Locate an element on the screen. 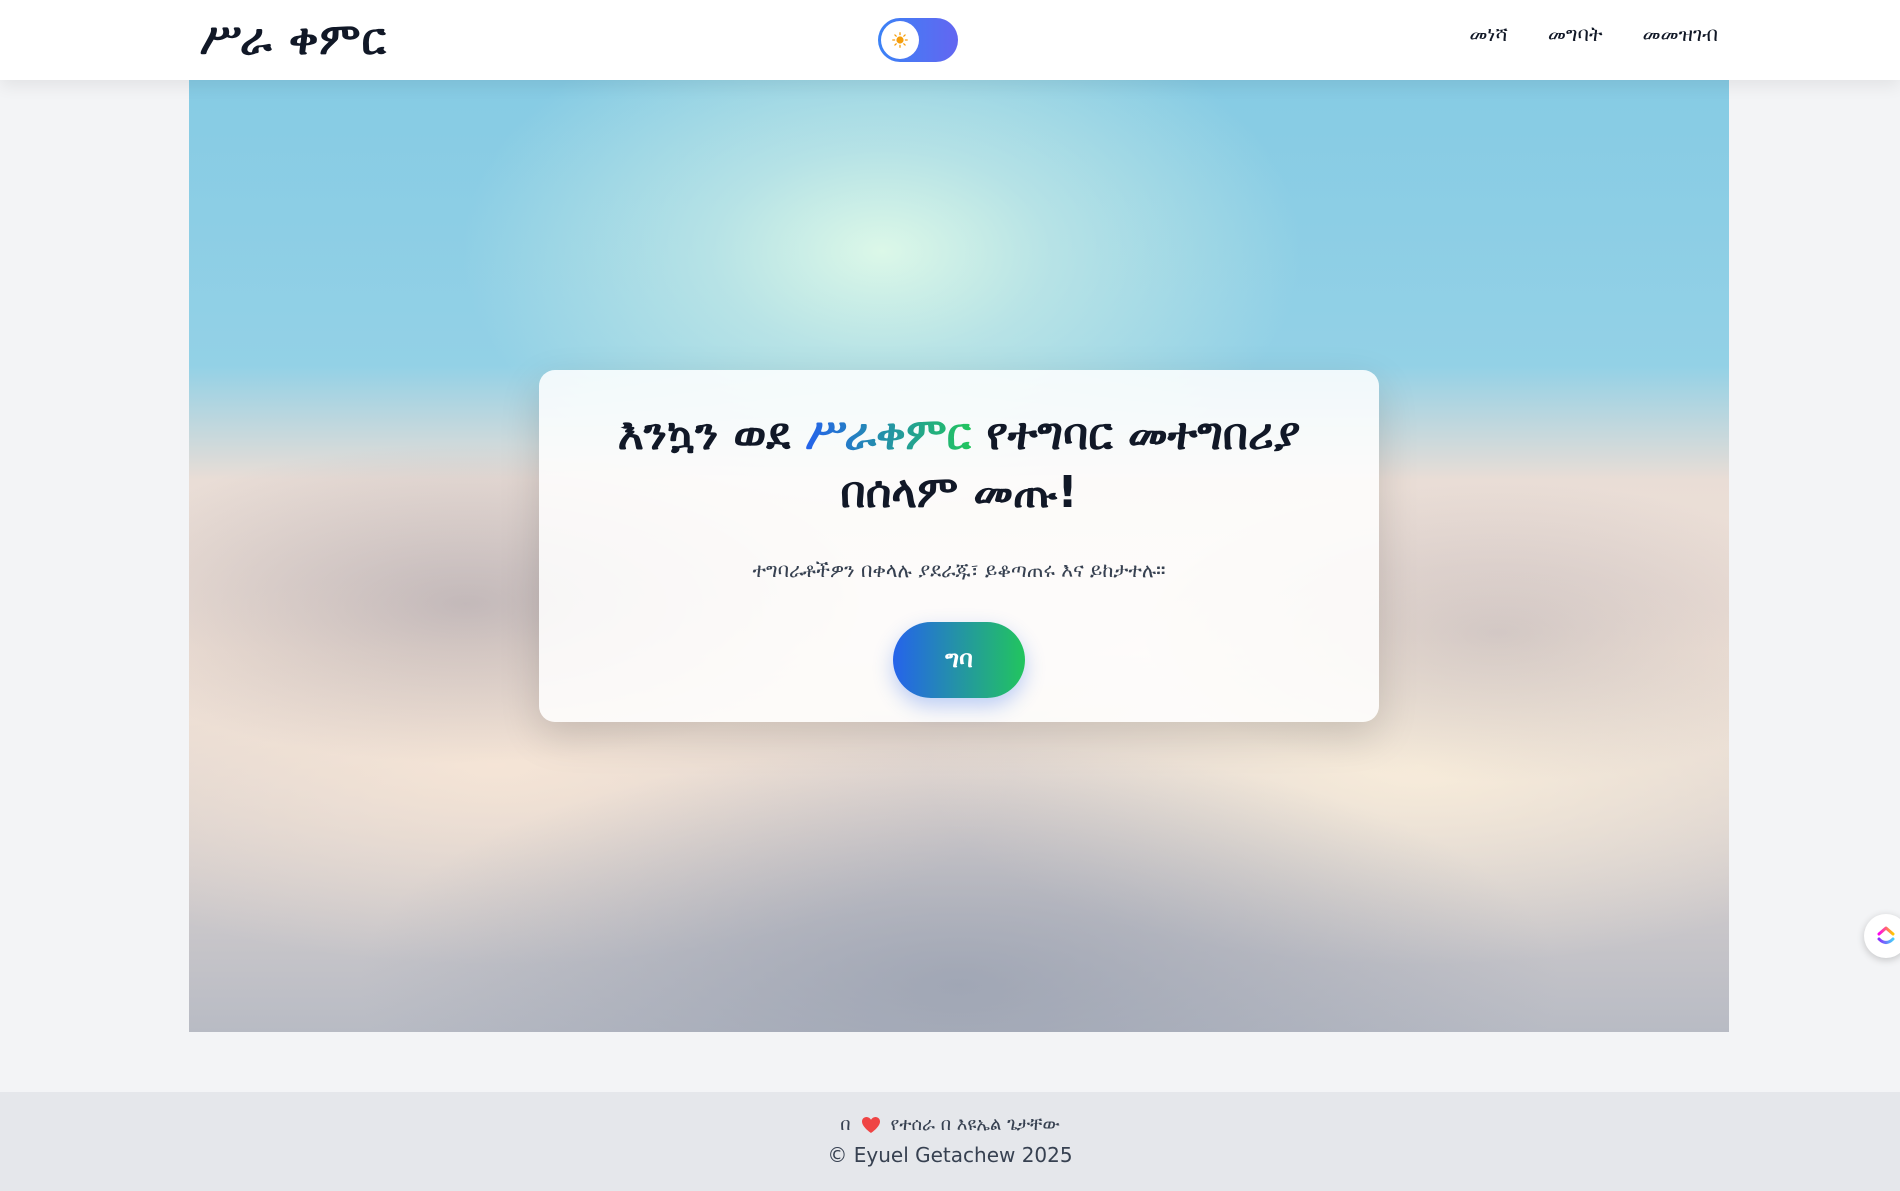 The image size is (1900, 1191). sun-icon is located at coordinates (900, 40).